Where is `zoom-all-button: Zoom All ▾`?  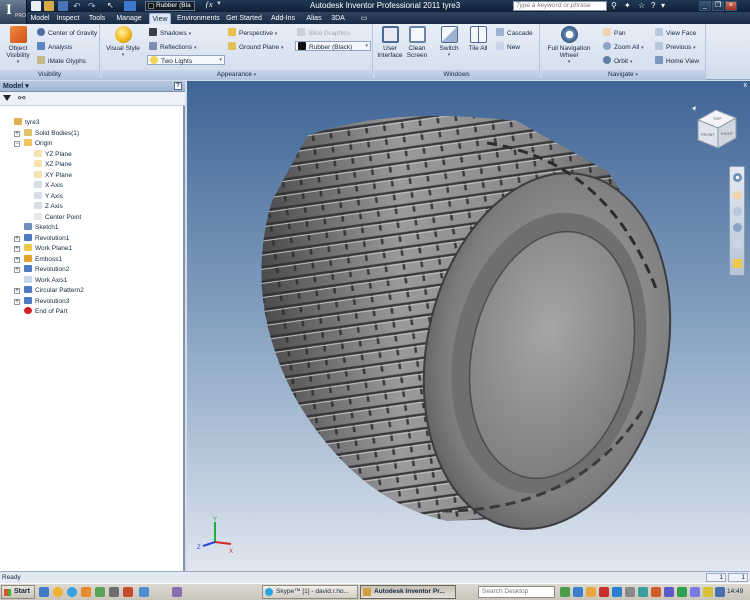
zoom-all-button: Zoom All ▾ is located at coordinates (623, 47).